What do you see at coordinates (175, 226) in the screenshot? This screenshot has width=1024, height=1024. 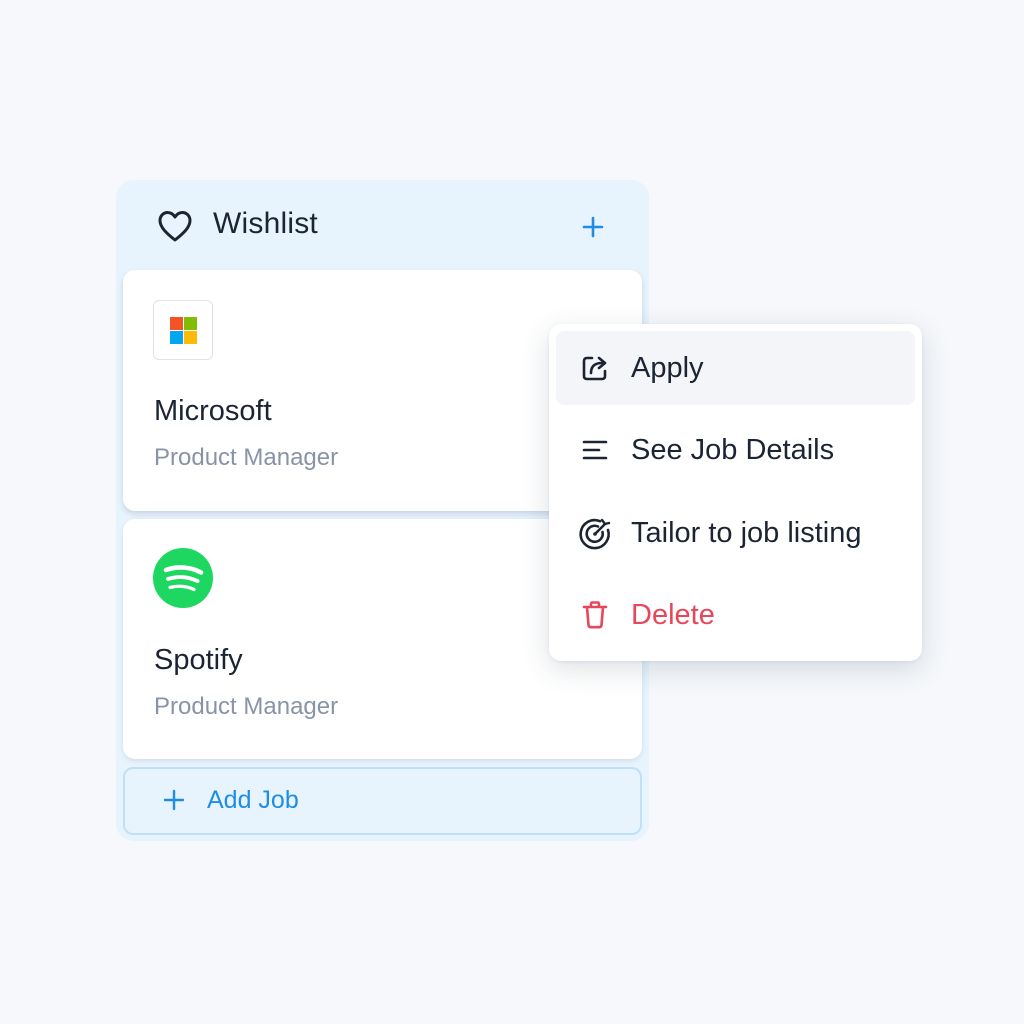 I see `heart-icon` at bounding box center [175, 226].